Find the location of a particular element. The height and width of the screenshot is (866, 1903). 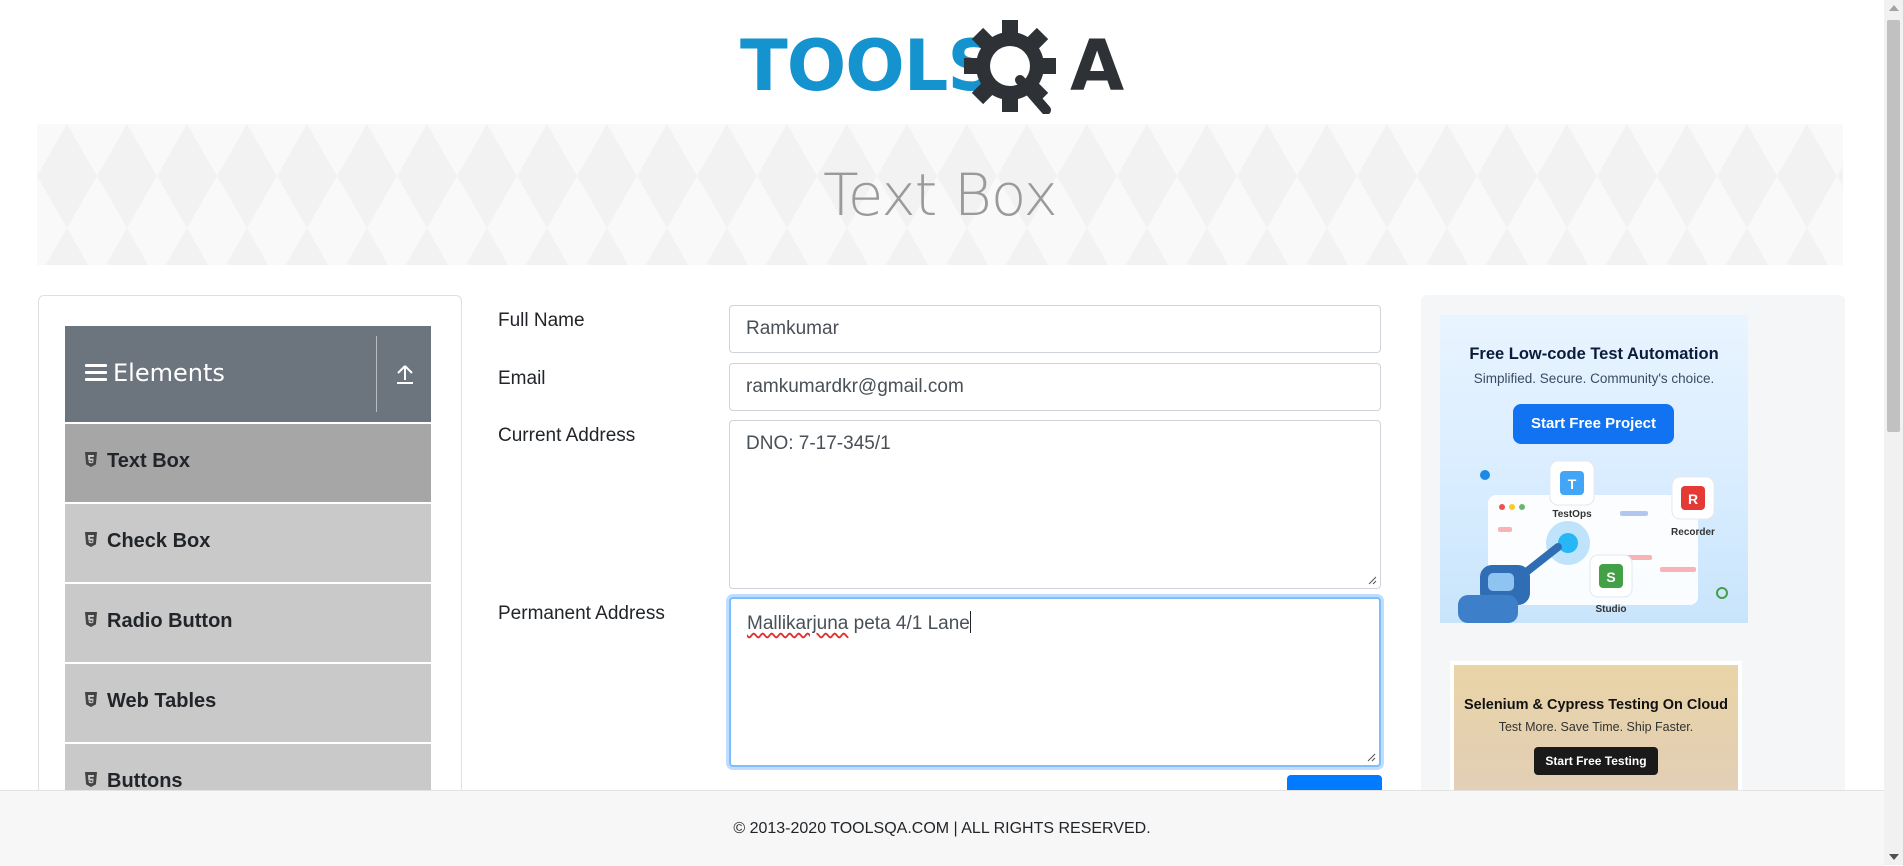

collapse-arrow-icon is located at coordinates (405, 374).